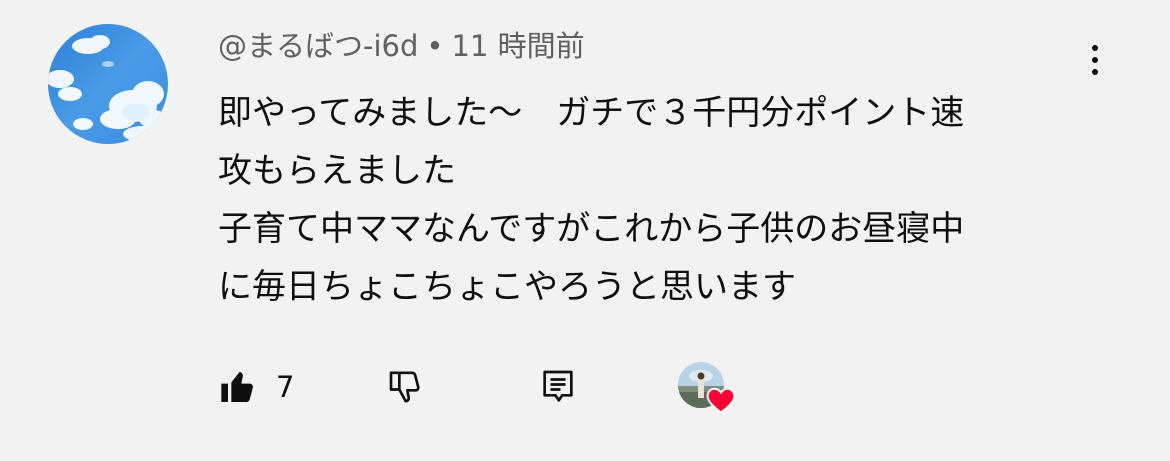 The image size is (1170, 461). What do you see at coordinates (721, 400) in the screenshot?
I see `creator-heart-icon` at bounding box center [721, 400].